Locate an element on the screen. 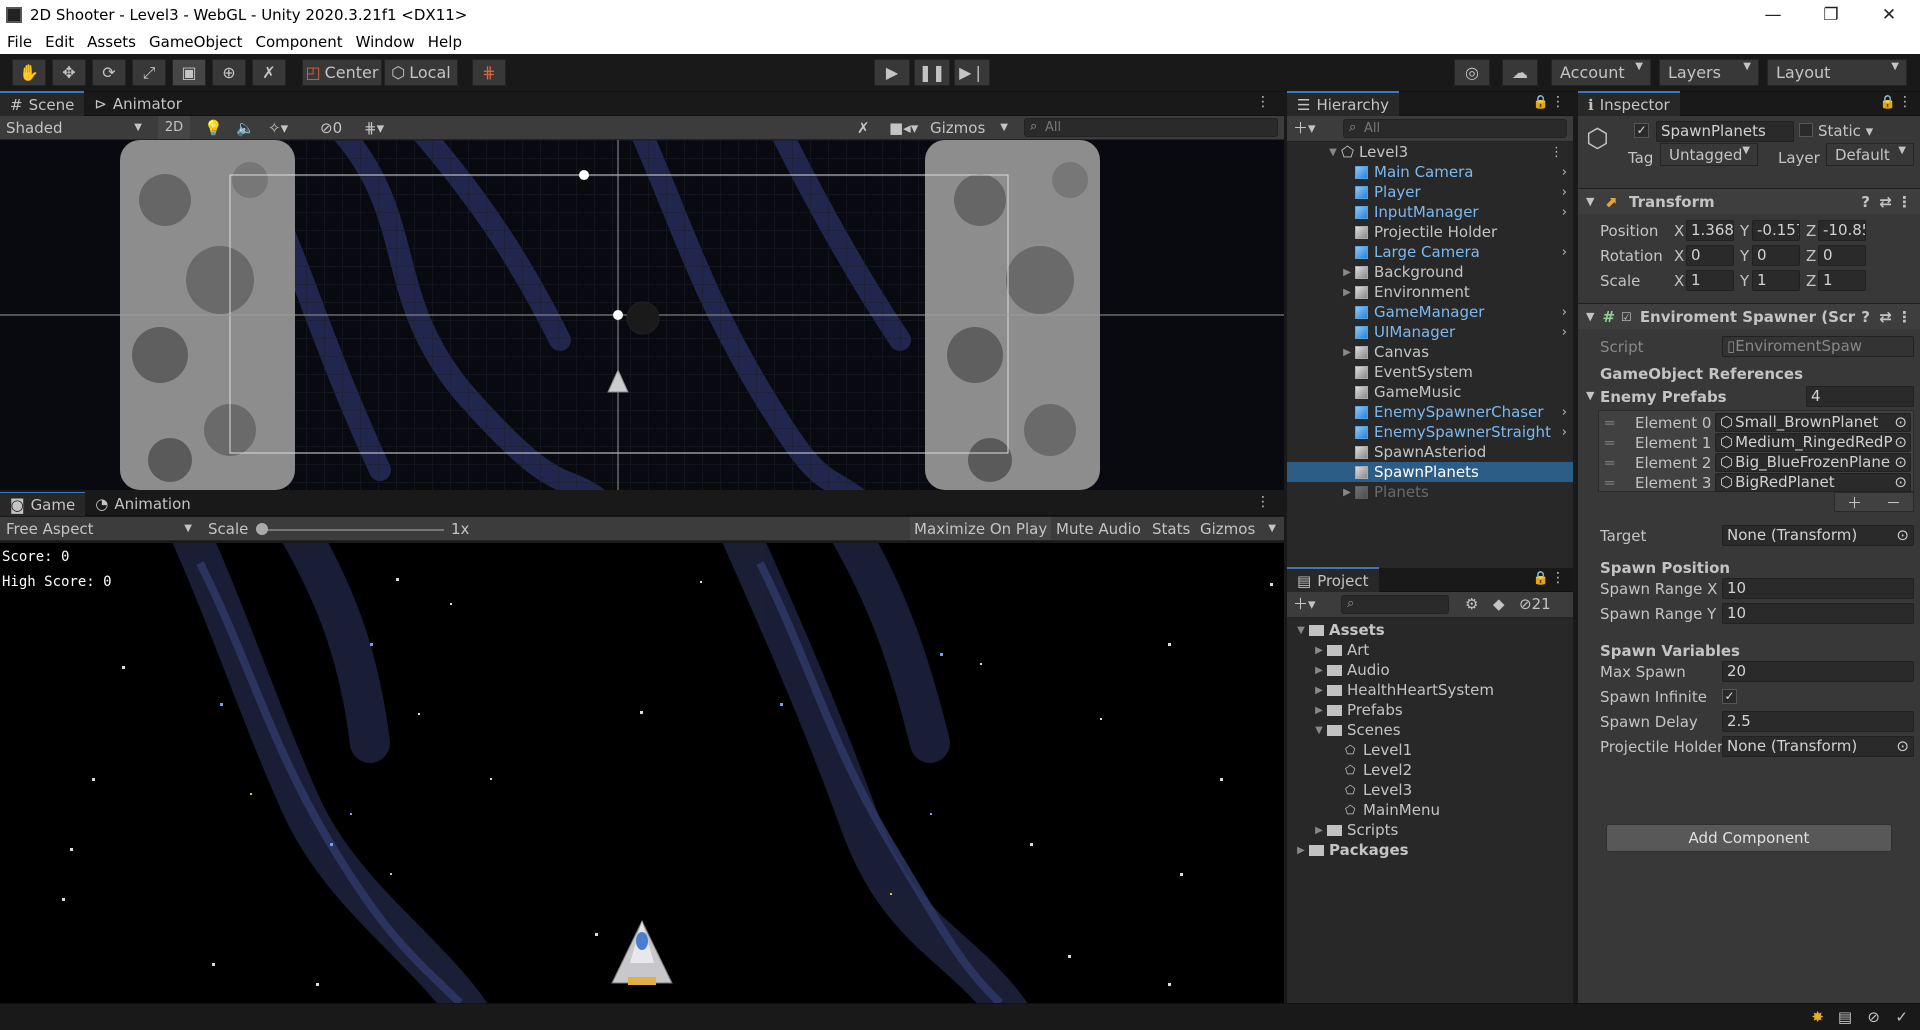 Image resolution: width=1920 pixels, height=1030 pixels. aspect-dropdown: Free Aspect ▼ is located at coordinates (101, 528).